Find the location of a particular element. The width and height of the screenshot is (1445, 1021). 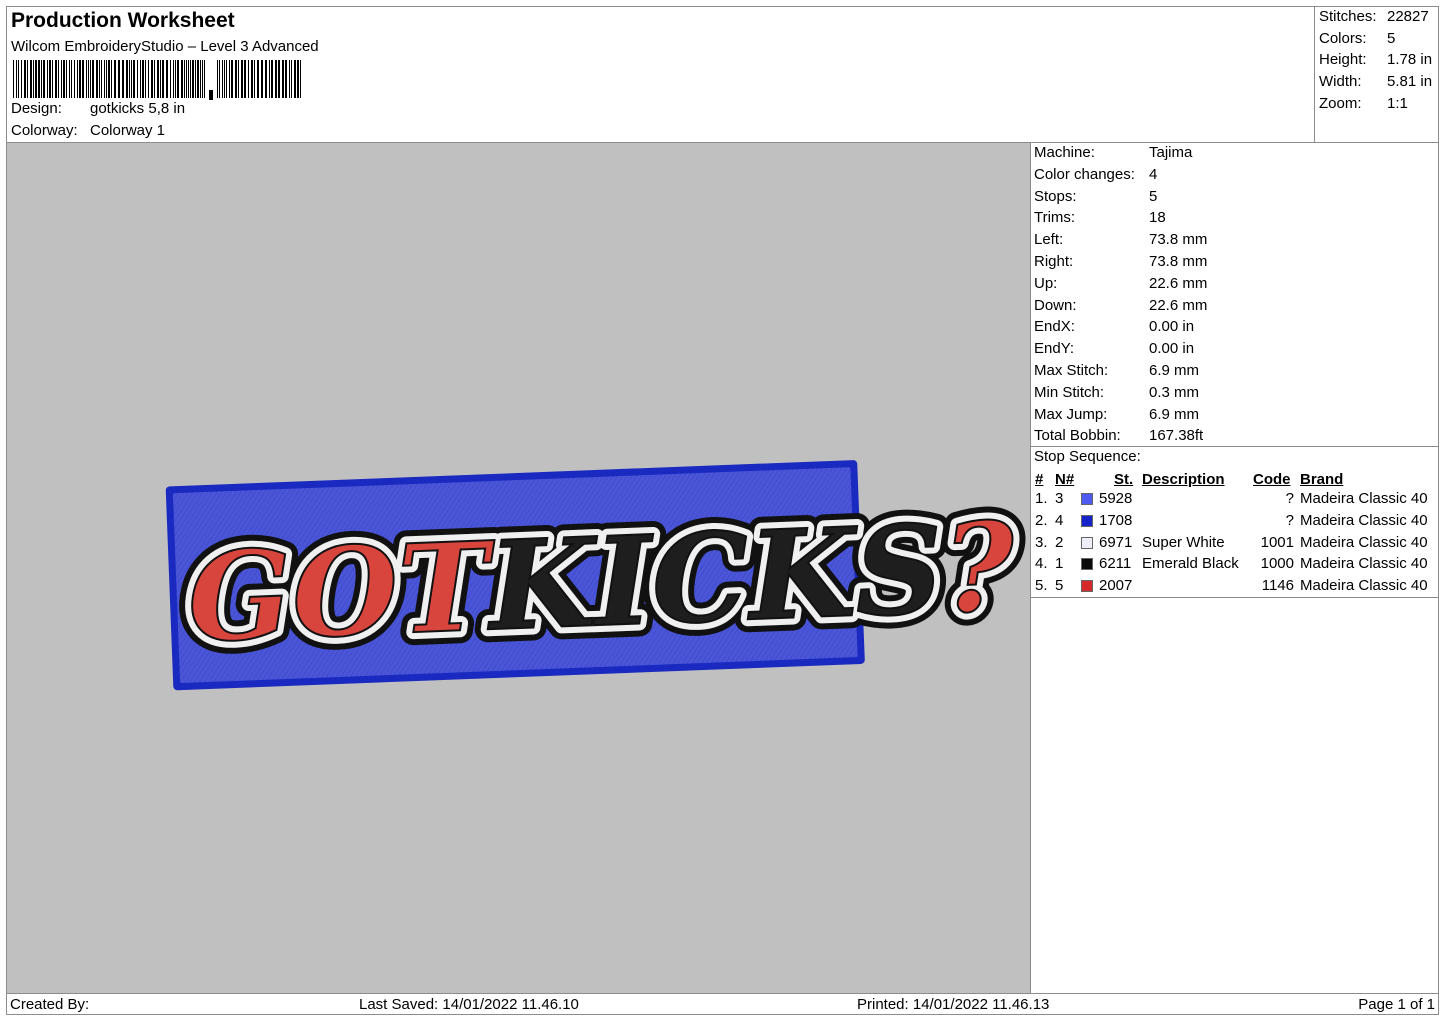

stop-stitches: 5928 is located at coordinates (1116, 498).